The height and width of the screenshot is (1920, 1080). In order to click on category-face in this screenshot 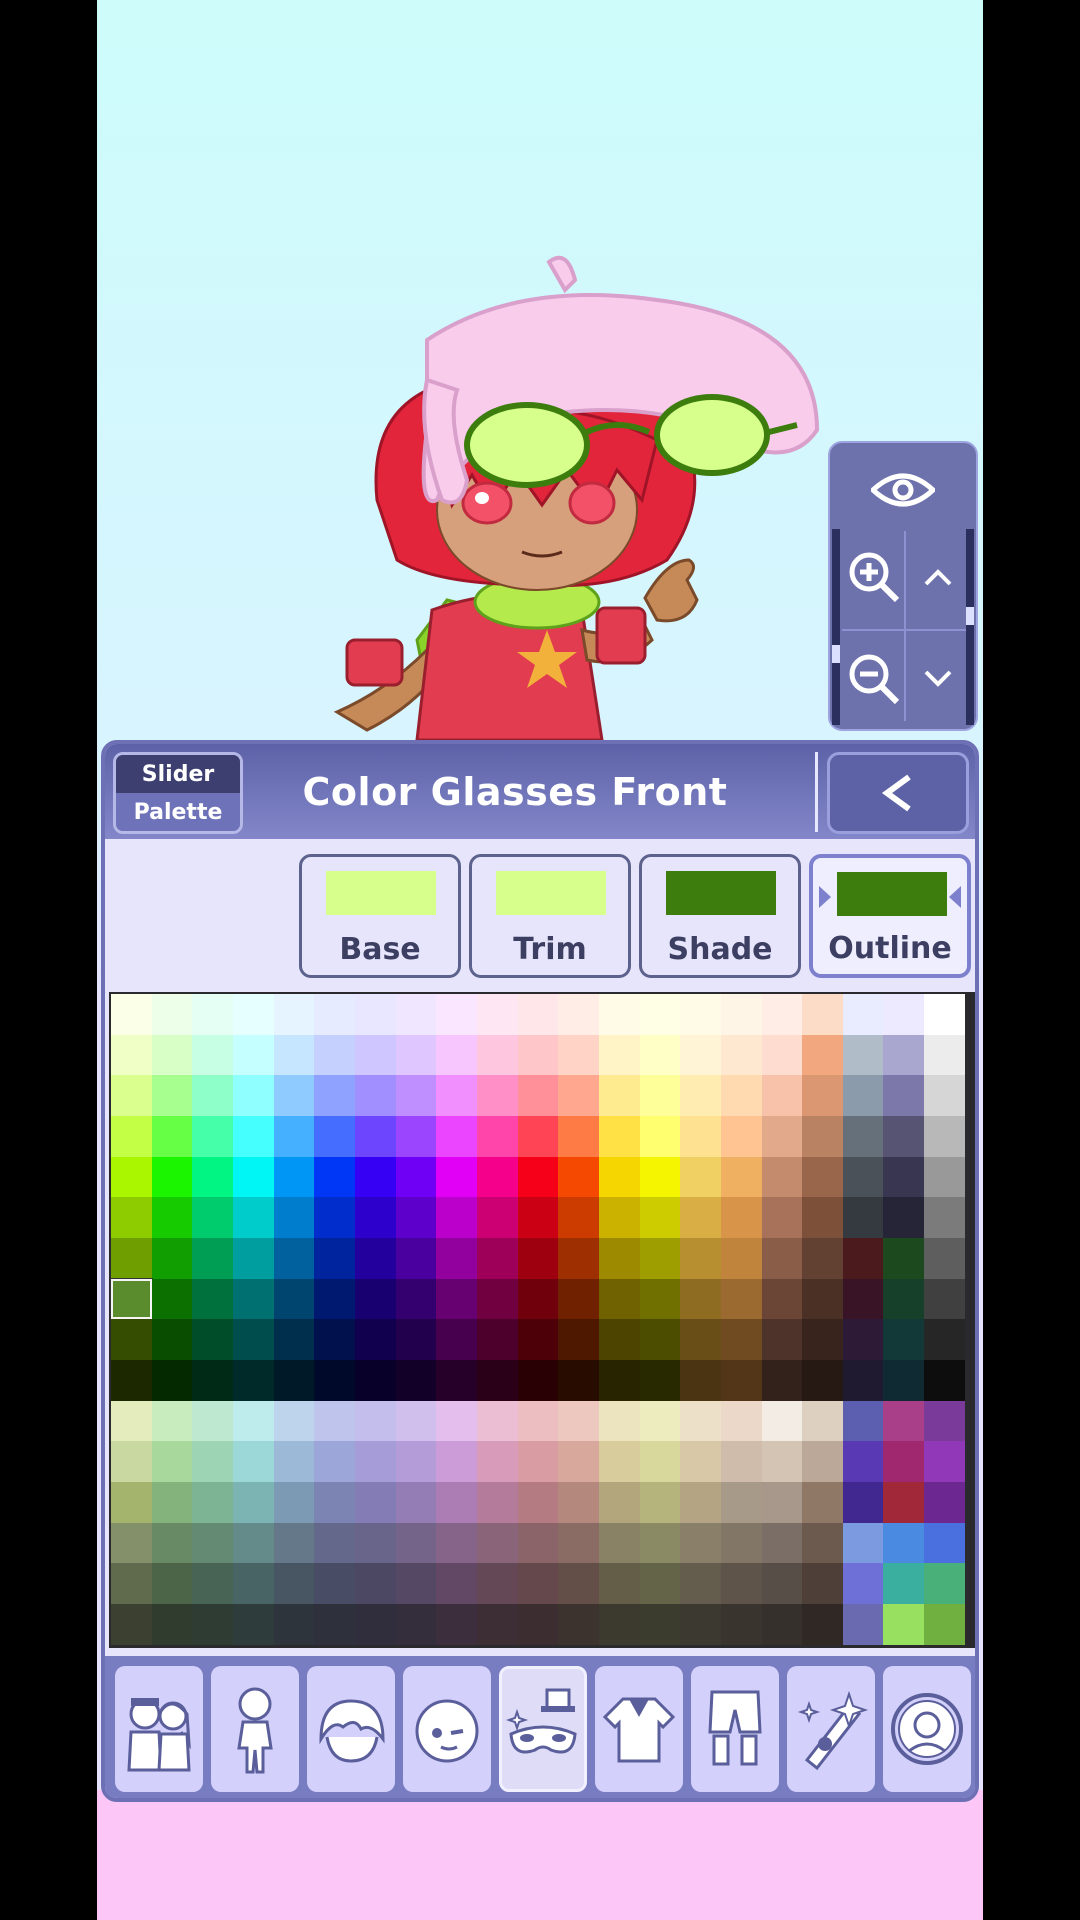, I will do `click(447, 1729)`.